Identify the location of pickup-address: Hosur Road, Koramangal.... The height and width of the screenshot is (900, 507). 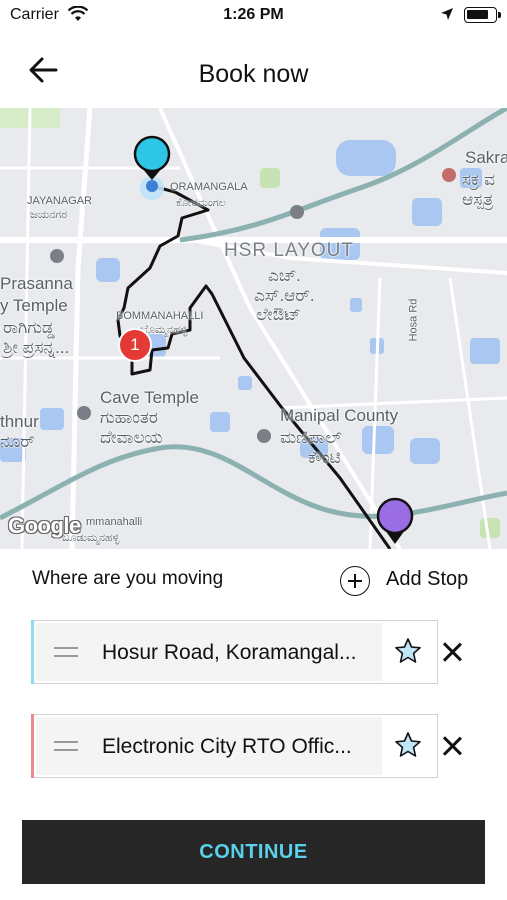
(229, 652).